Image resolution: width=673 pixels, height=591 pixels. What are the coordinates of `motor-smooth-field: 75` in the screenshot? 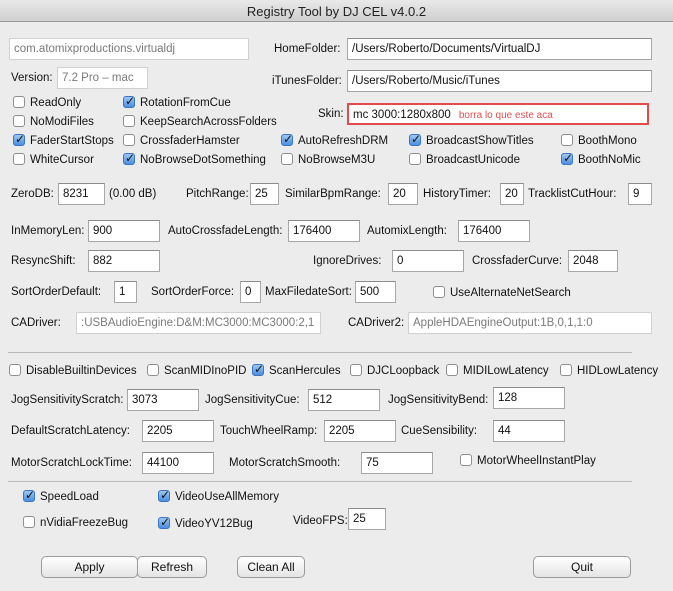 It's located at (397, 463).